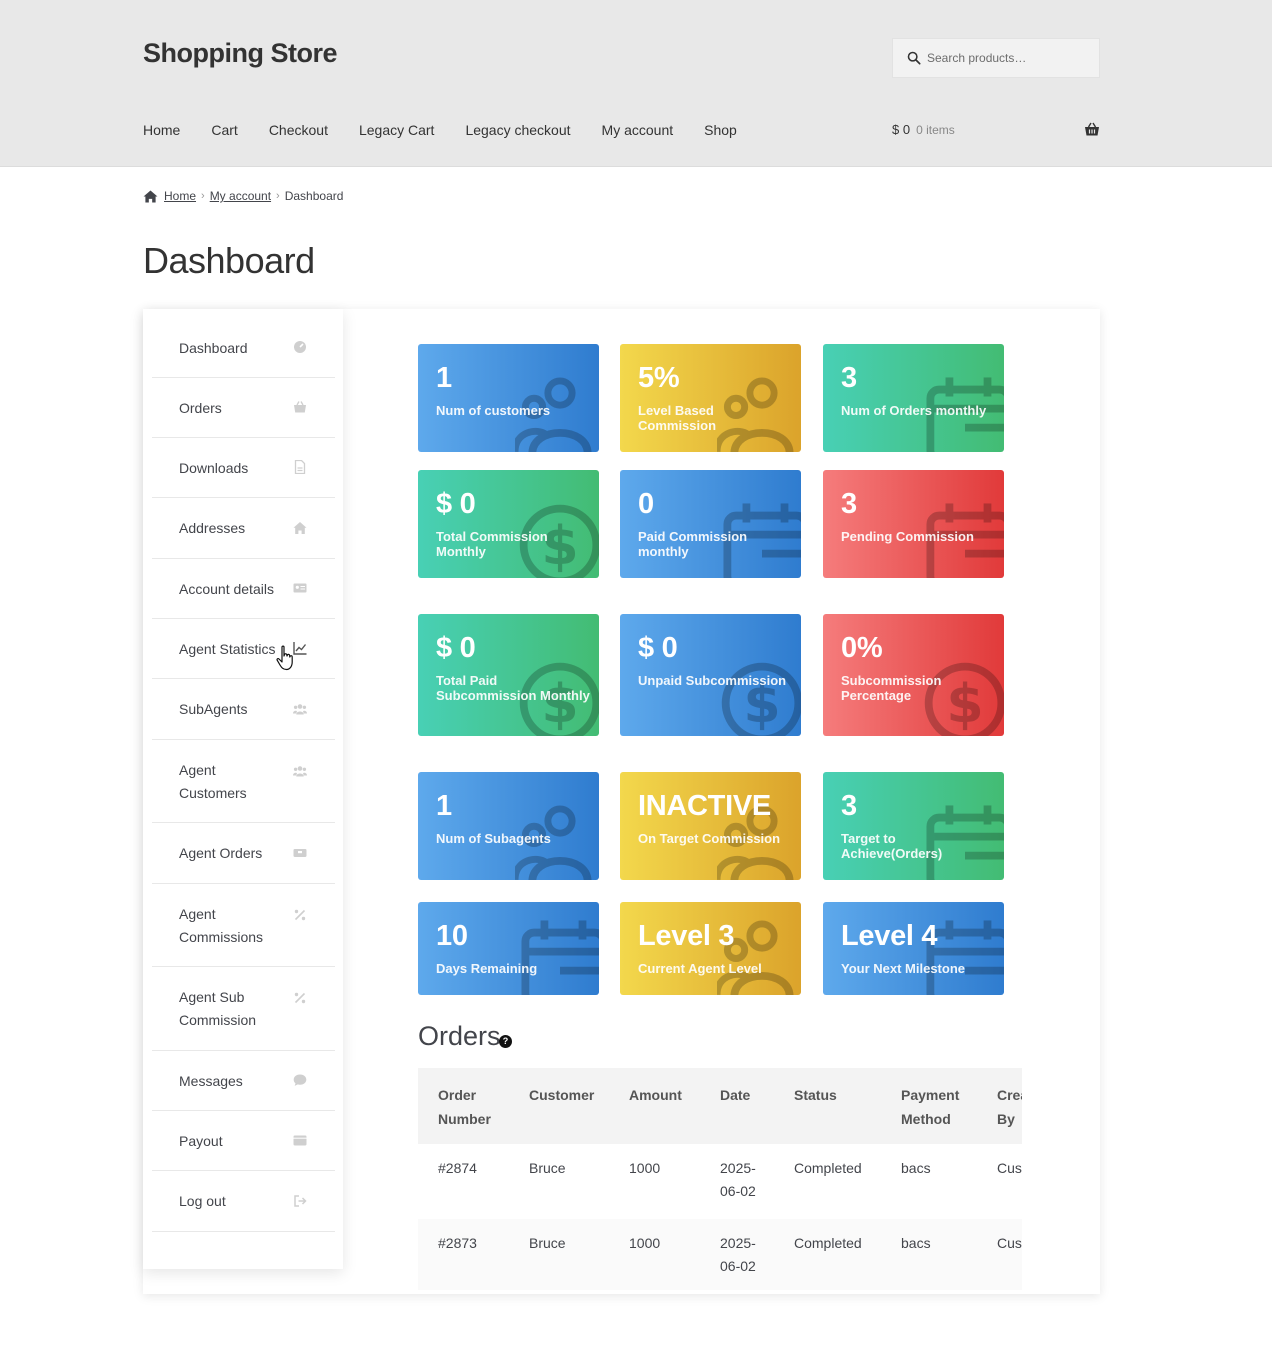 The image size is (1272, 1371). What do you see at coordinates (243, 1081) in the screenshot?
I see `sidebar-item-messages: Messages` at bounding box center [243, 1081].